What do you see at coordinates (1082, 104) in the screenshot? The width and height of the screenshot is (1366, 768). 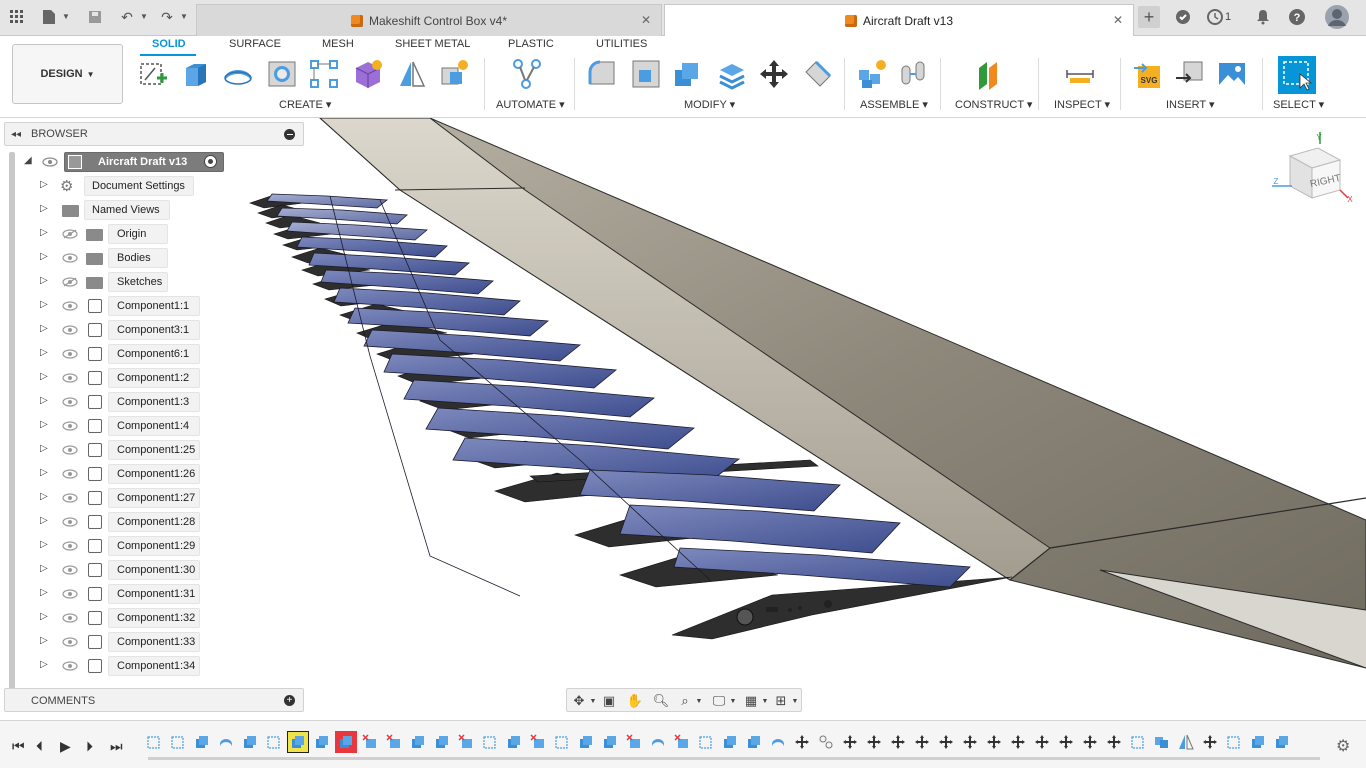 I see `inspect-menu: INSPECT ▾` at bounding box center [1082, 104].